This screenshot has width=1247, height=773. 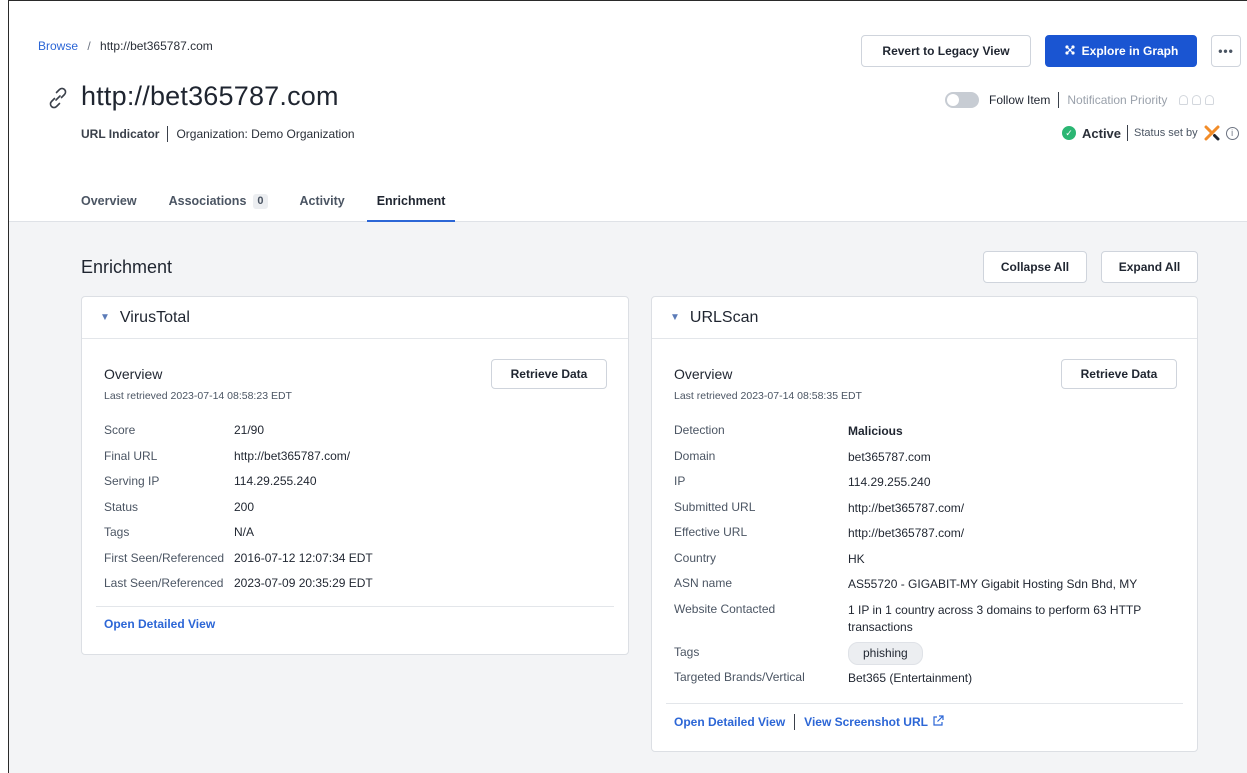 What do you see at coordinates (358, 538) in the screenshot?
I see `detail-row: Tags N/A` at bounding box center [358, 538].